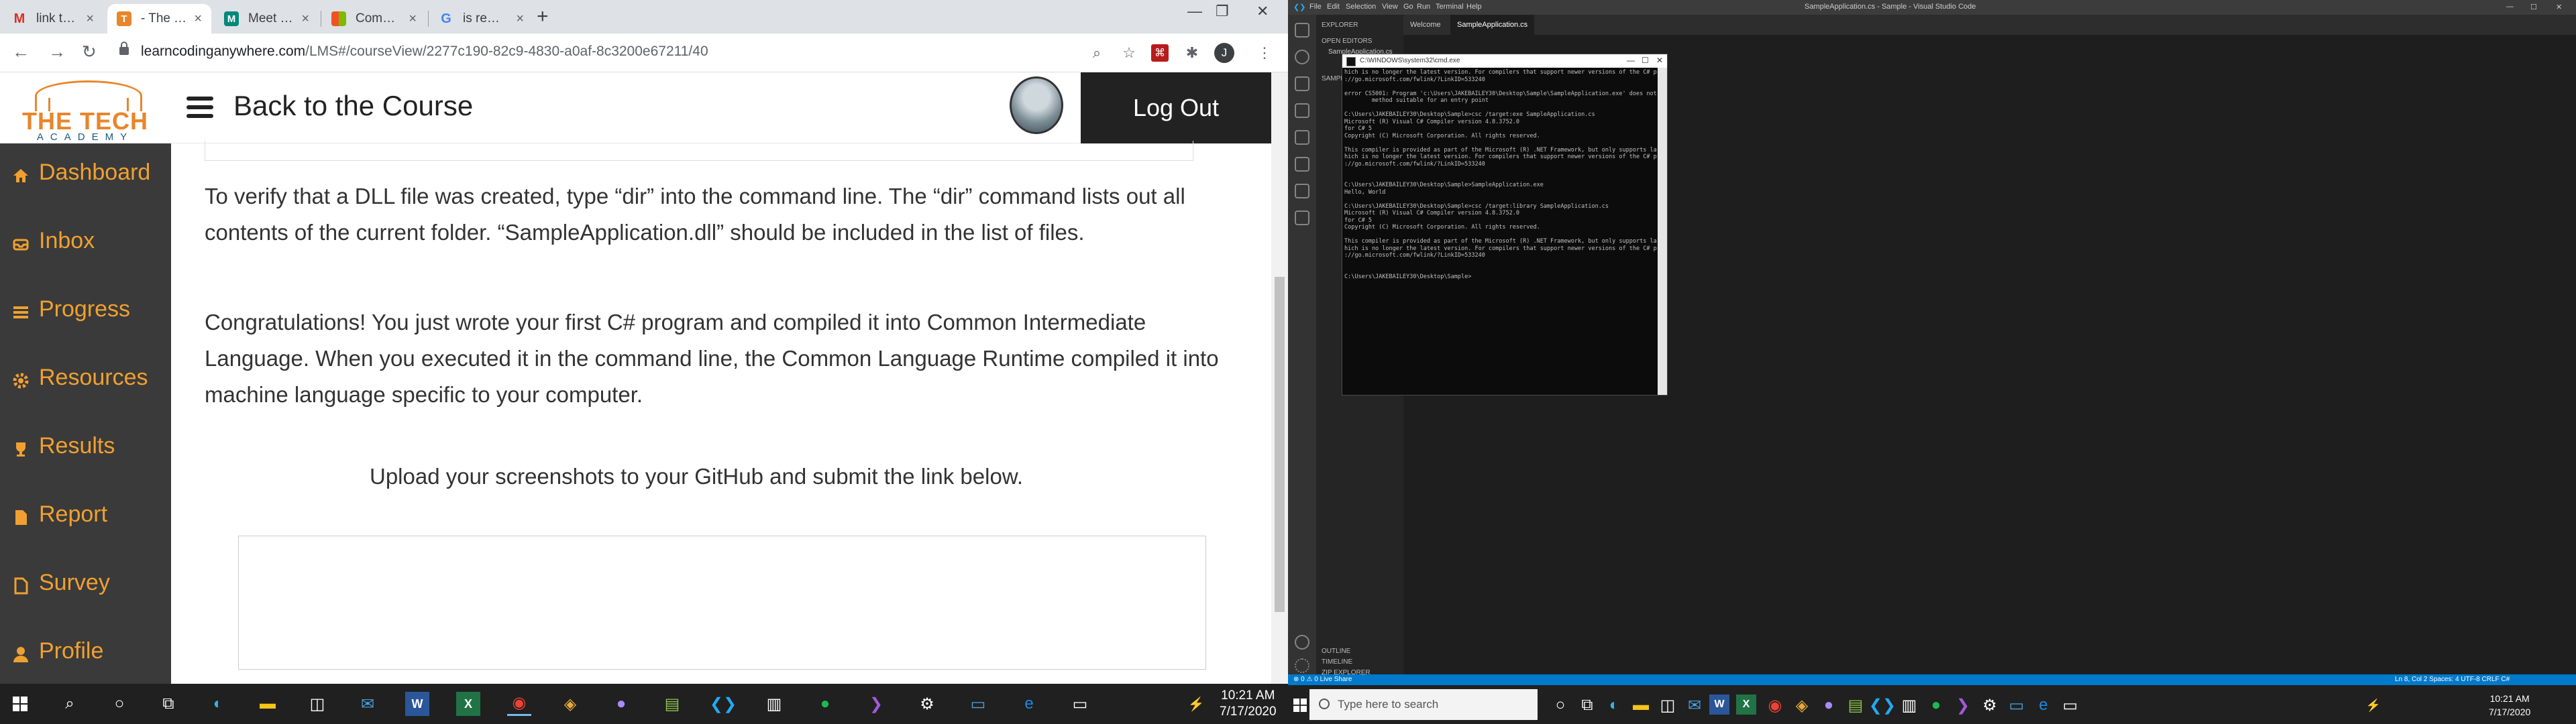 This screenshot has height=724, width=2576. Describe the element at coordinates (722, 603) in the screenshot. I see `submission-textarea` at that location.